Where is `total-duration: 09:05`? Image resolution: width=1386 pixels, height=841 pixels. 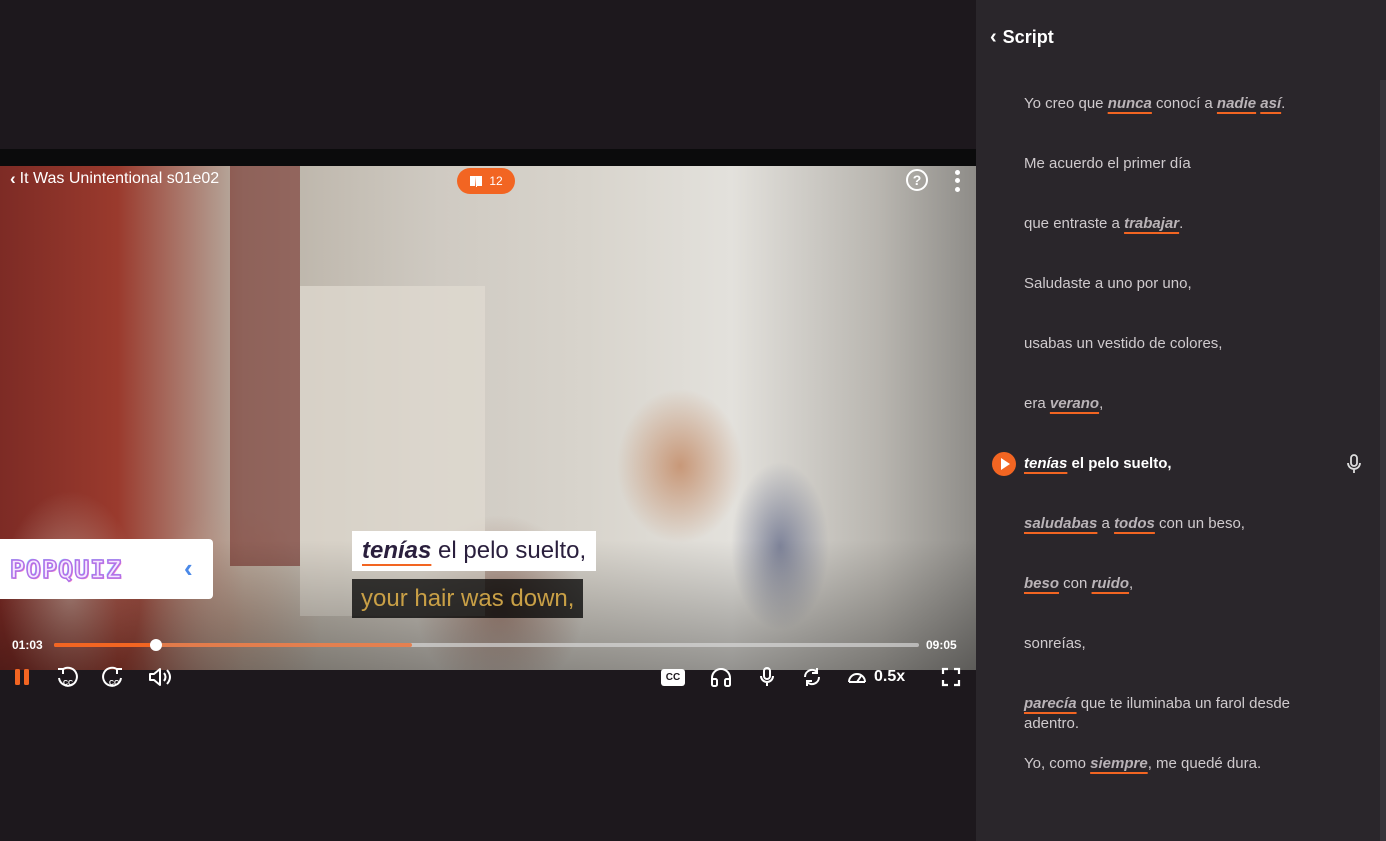 total-duration: 09:05 is located at coordinates (941, 645).